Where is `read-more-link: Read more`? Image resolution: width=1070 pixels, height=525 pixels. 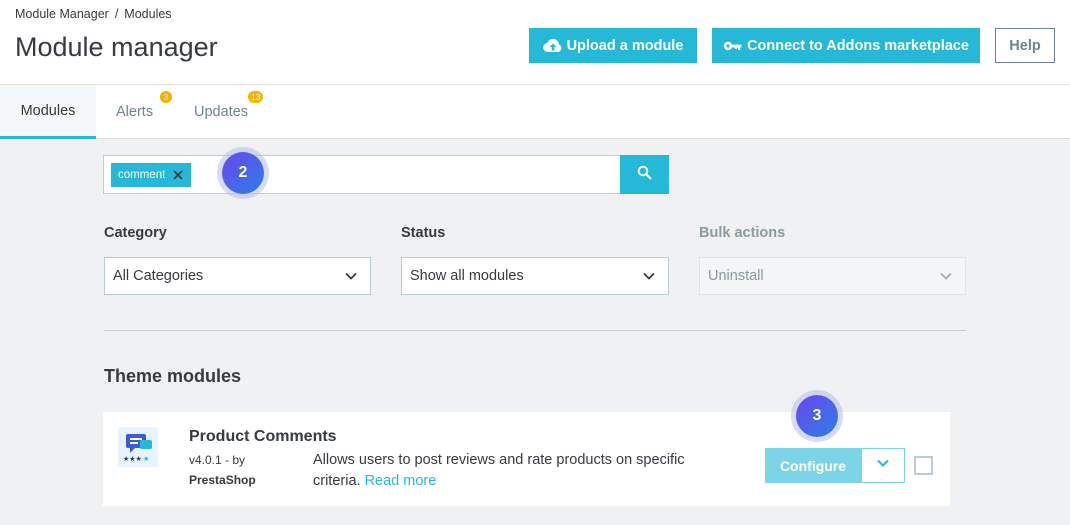
read-more-link: Read more is located at coordinates (401, 481).